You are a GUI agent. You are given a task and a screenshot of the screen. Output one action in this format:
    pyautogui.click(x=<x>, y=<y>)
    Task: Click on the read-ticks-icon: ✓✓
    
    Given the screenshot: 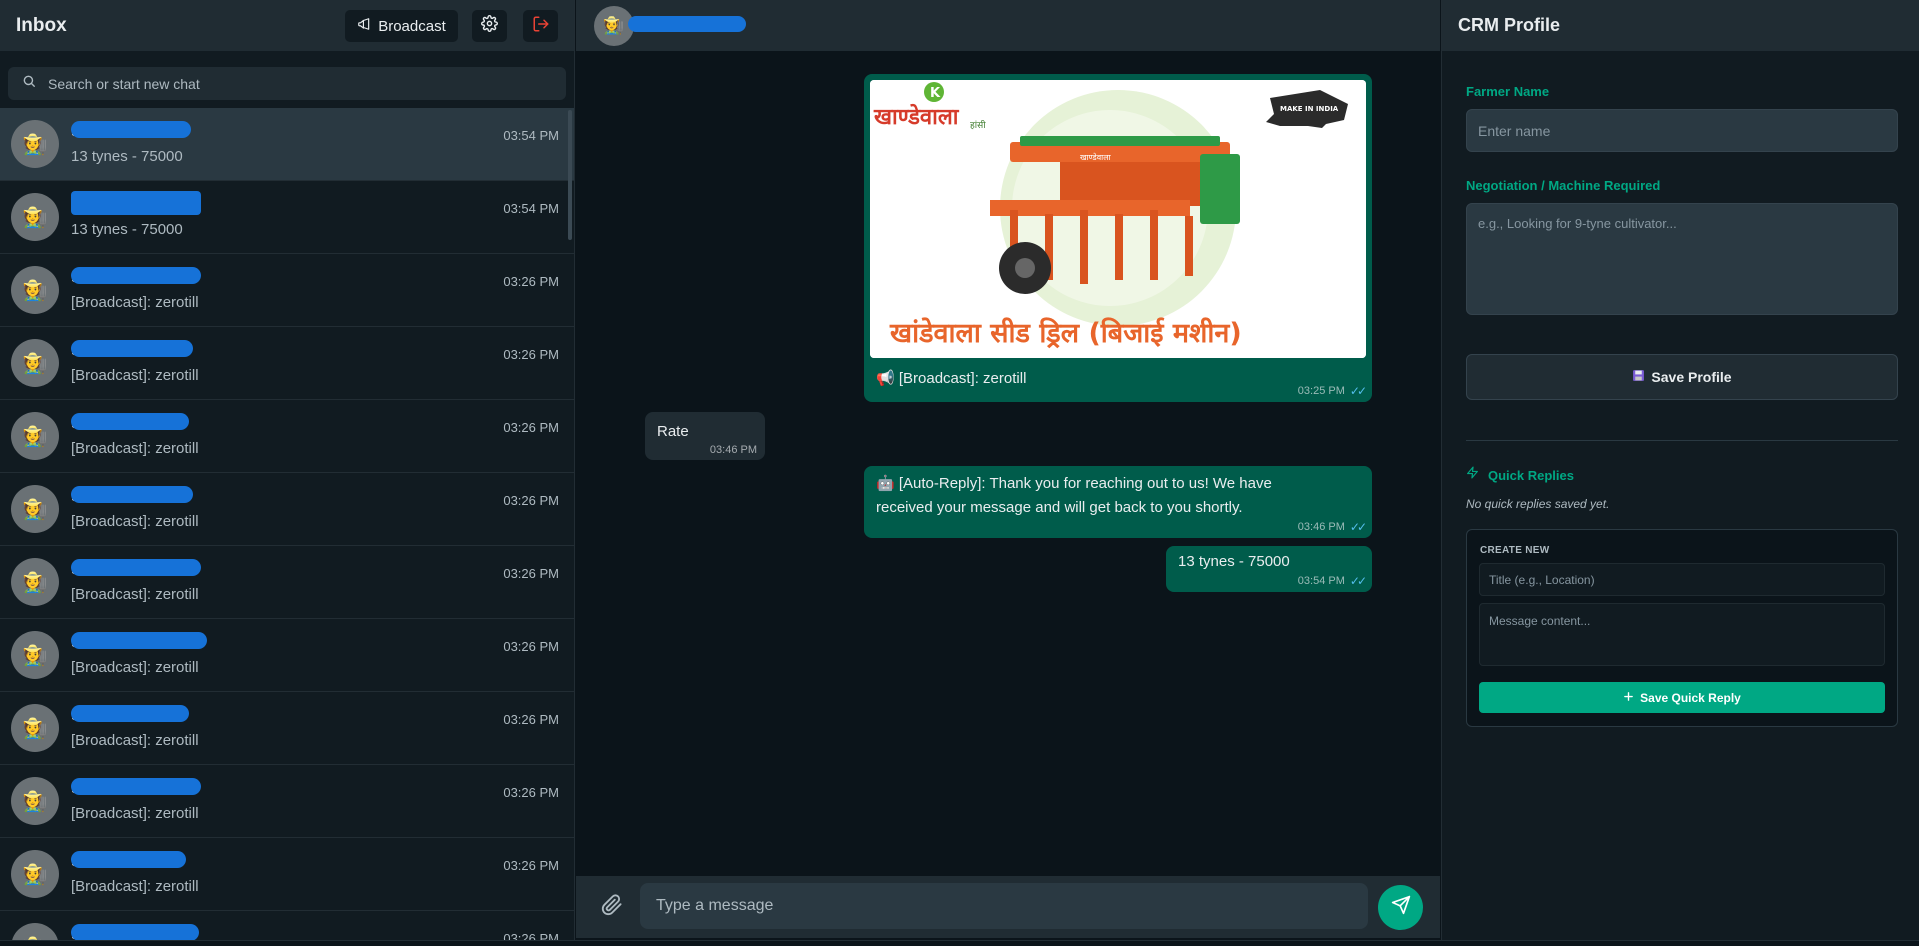 What is the action you would take?
    pyautogui.click(x=1358, y=527)
    